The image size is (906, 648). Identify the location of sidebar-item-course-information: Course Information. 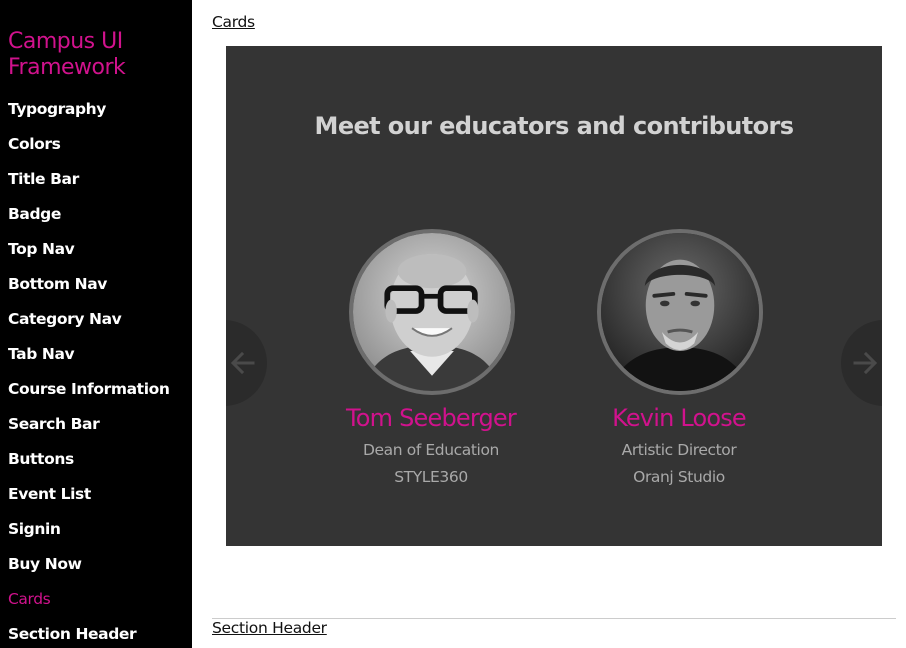
(89, 393).